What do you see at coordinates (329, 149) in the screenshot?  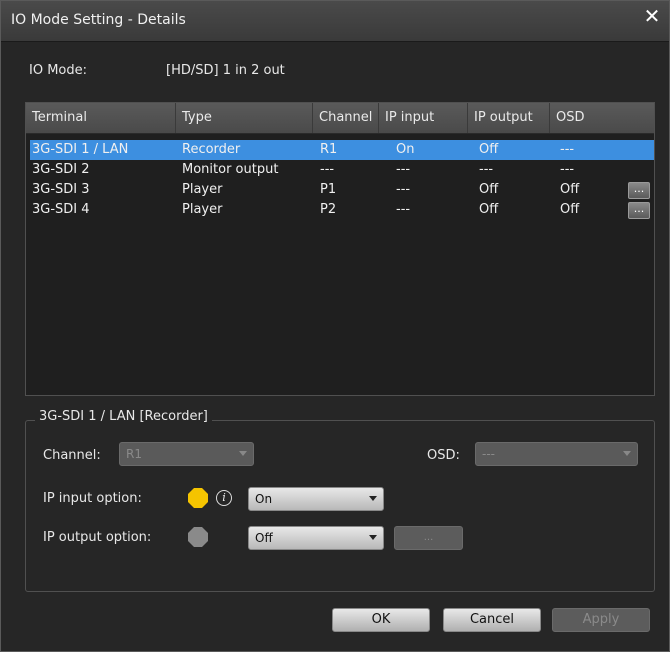 I see `cell-channel: R1` at bounding box center [329, 149].